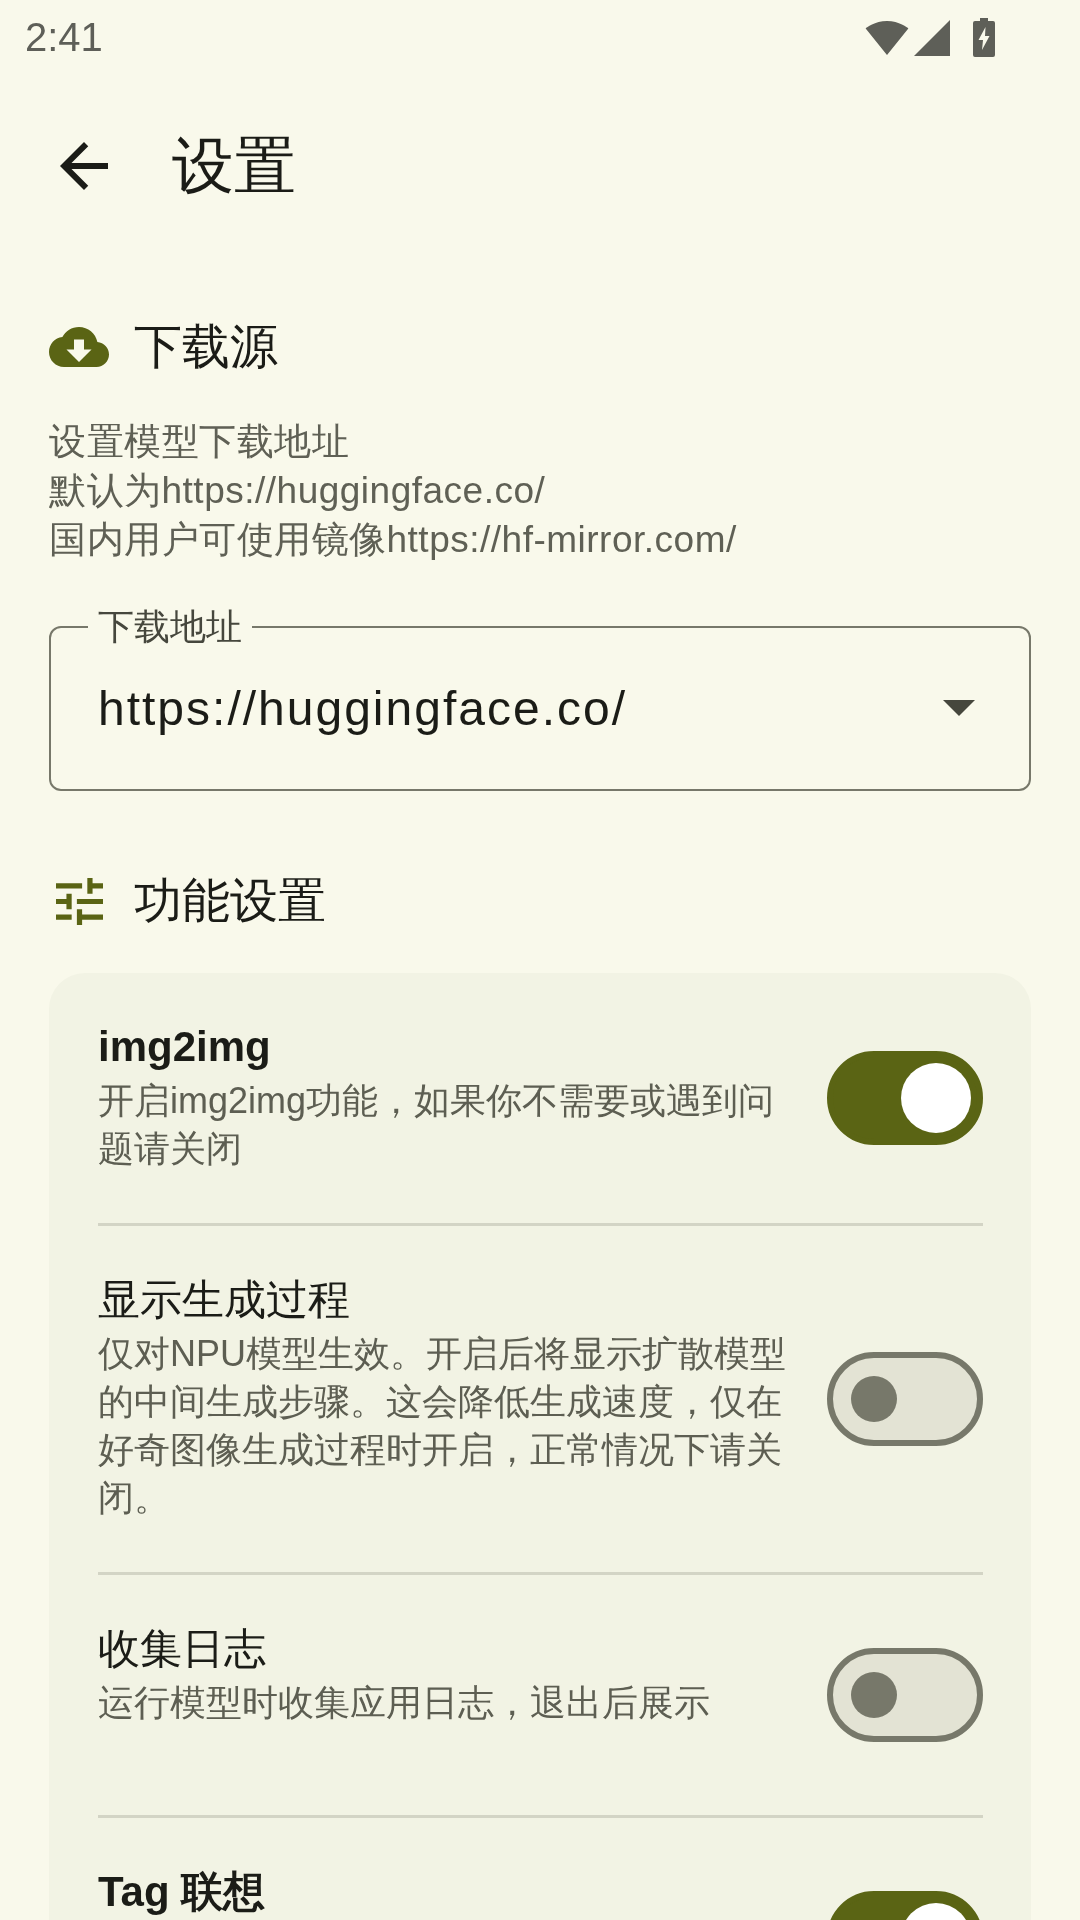 Image resolution: width=1080 pixels, height=1920 pixels. What do you see at coordinates (437, 1125) in the screenshot?
I see `setting-description: 开启img2img功能，如果你不需要或遇到问题请关闭` at bounding box center [437, 1125].